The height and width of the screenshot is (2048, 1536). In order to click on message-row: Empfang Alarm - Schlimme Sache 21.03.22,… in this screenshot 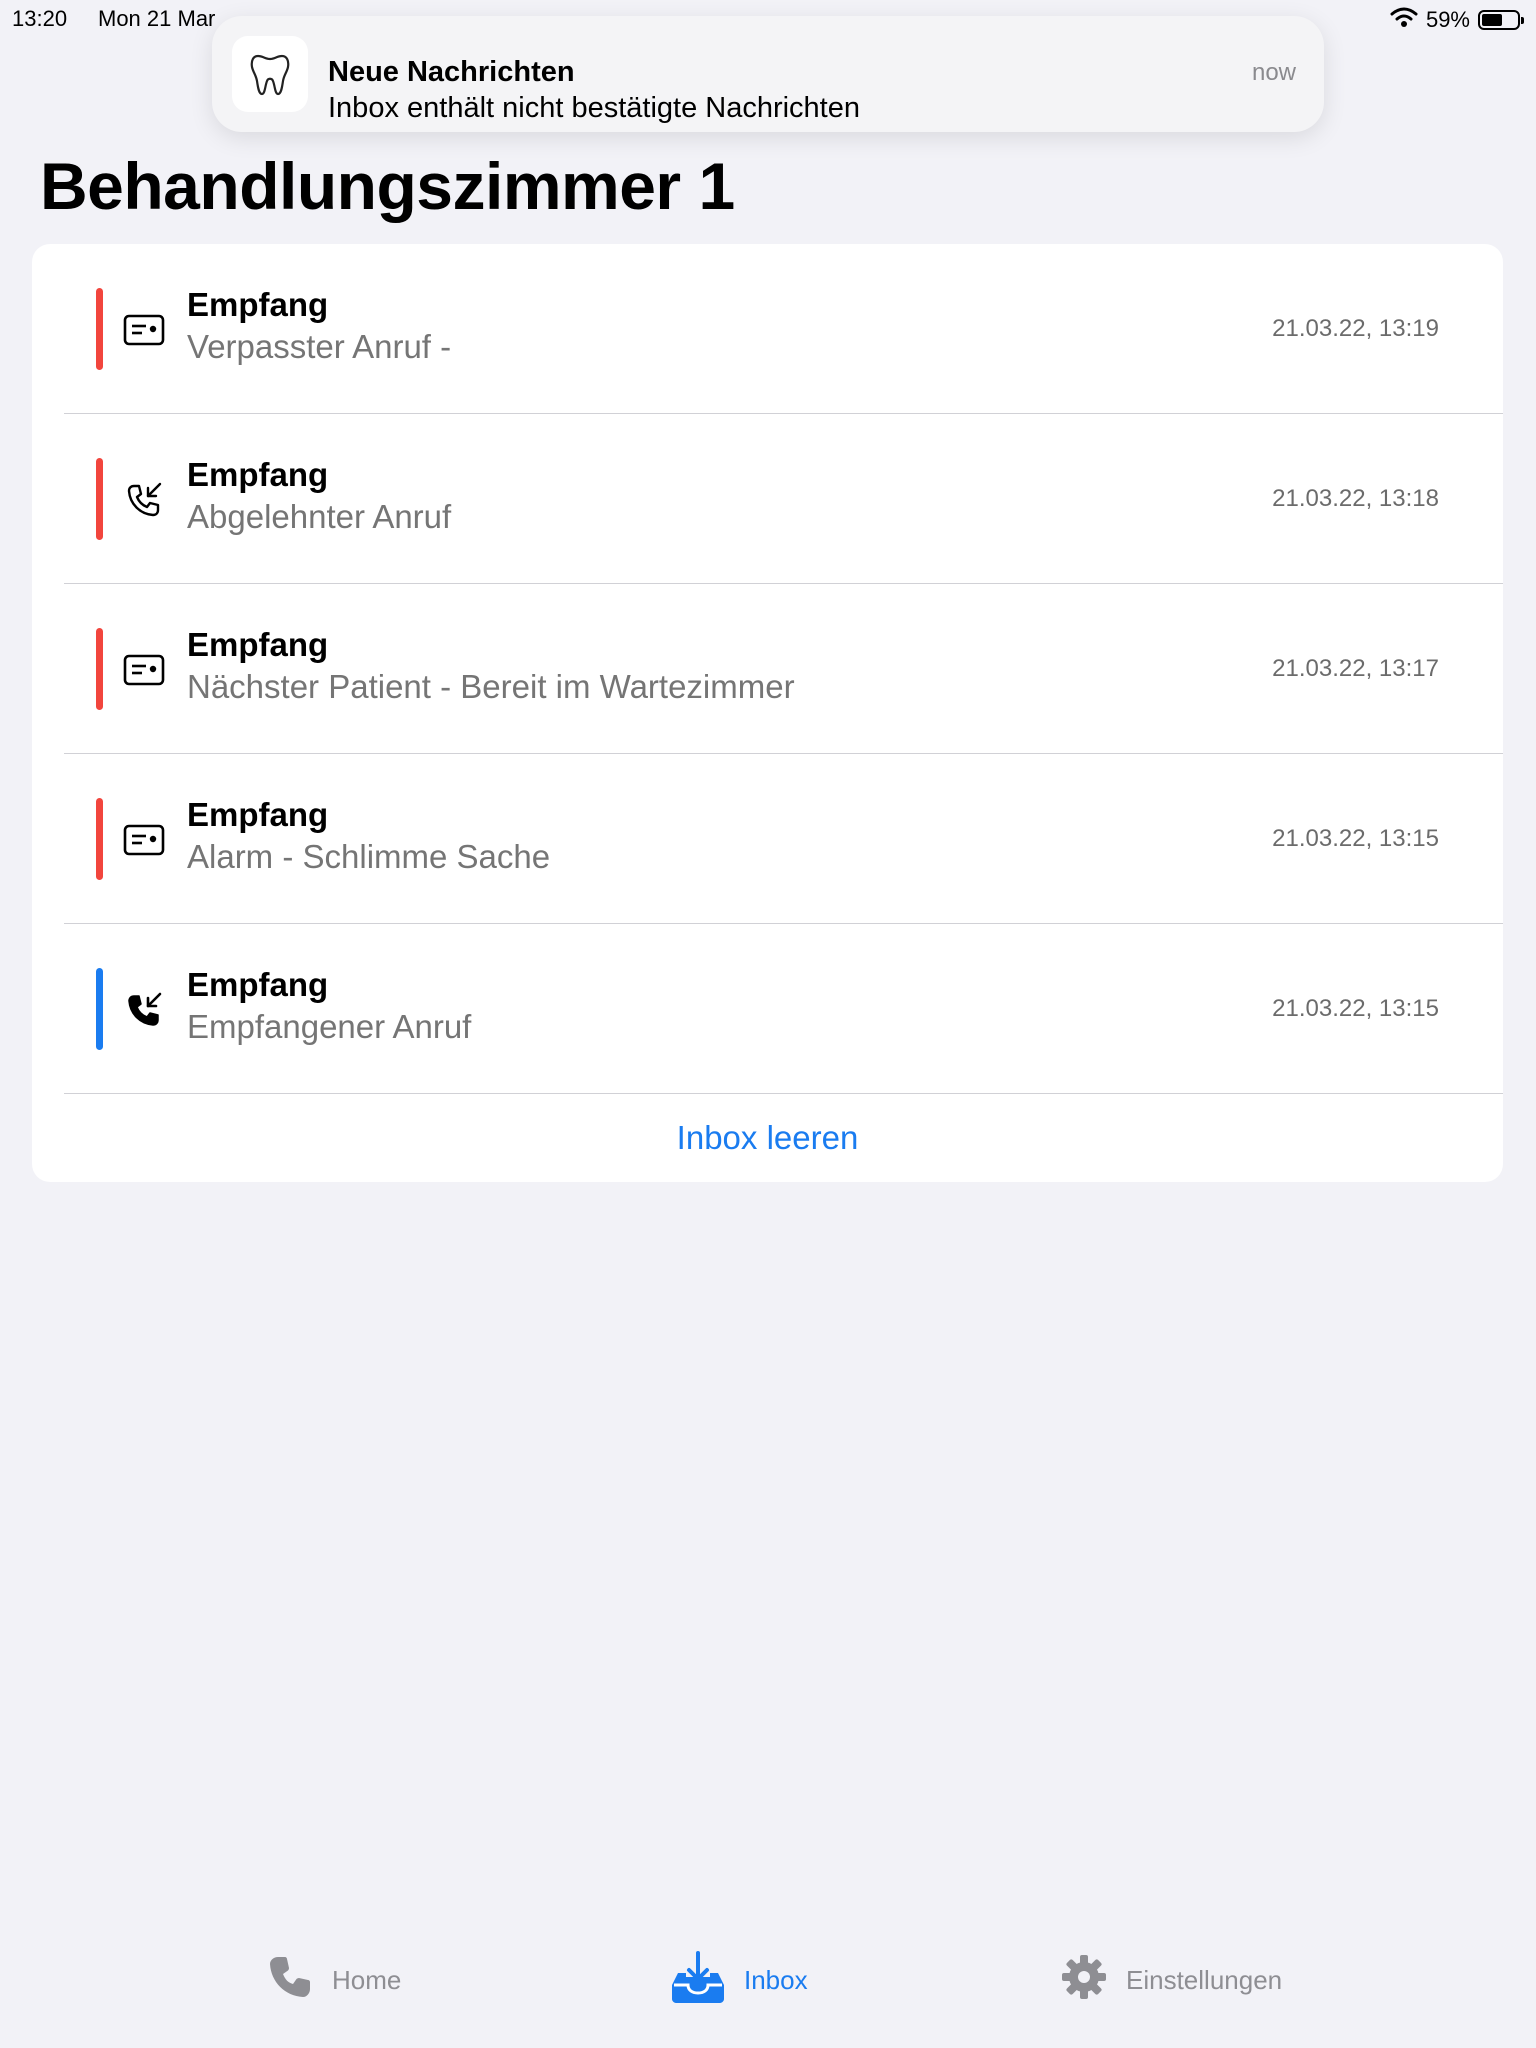, I will do `click(767, 839)`.